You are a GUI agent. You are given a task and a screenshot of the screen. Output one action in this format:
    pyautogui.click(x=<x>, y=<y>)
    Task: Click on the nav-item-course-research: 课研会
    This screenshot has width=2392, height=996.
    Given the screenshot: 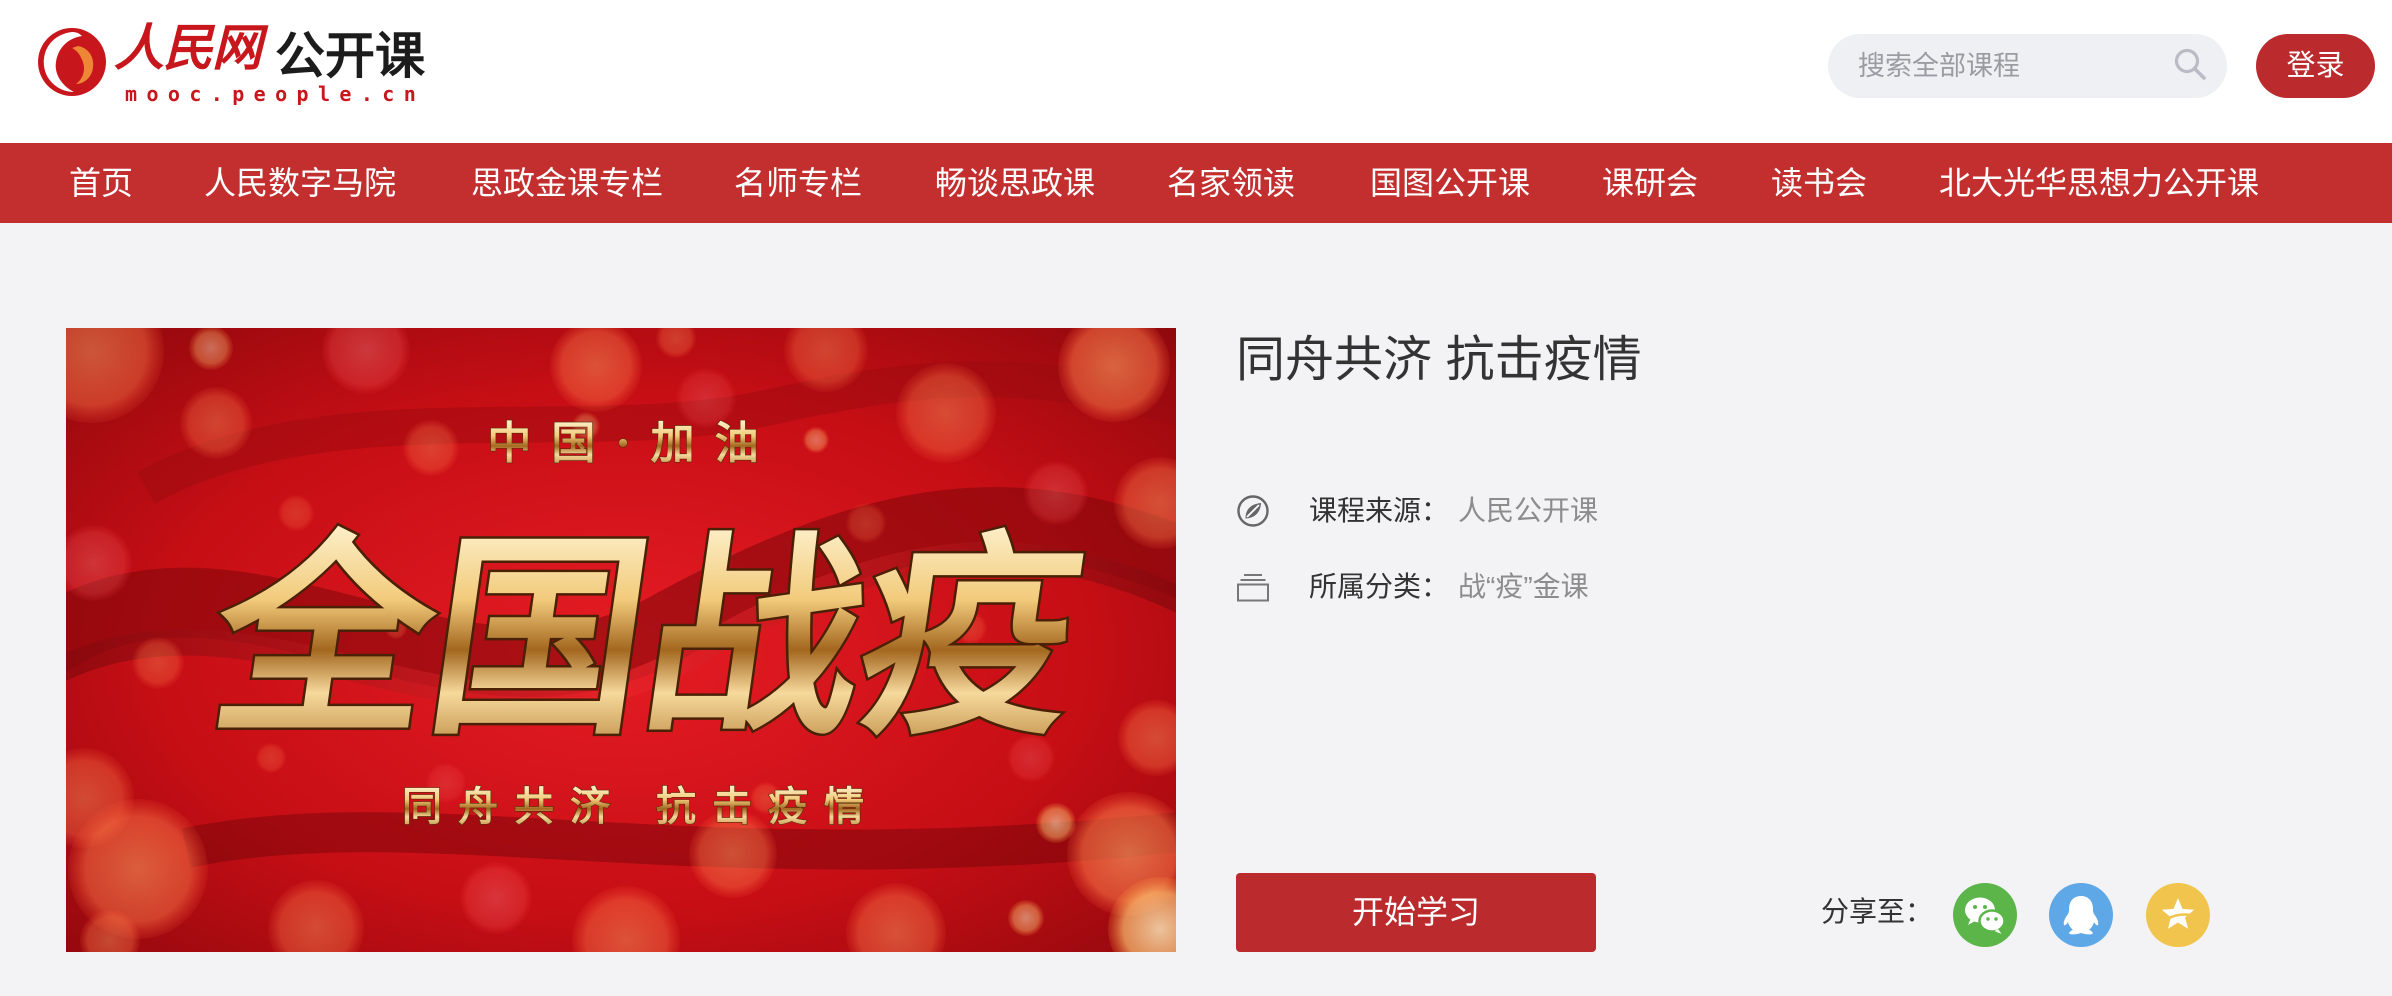 What is the action you would take?
    pyautogui.click(x=1650, y=183)
    